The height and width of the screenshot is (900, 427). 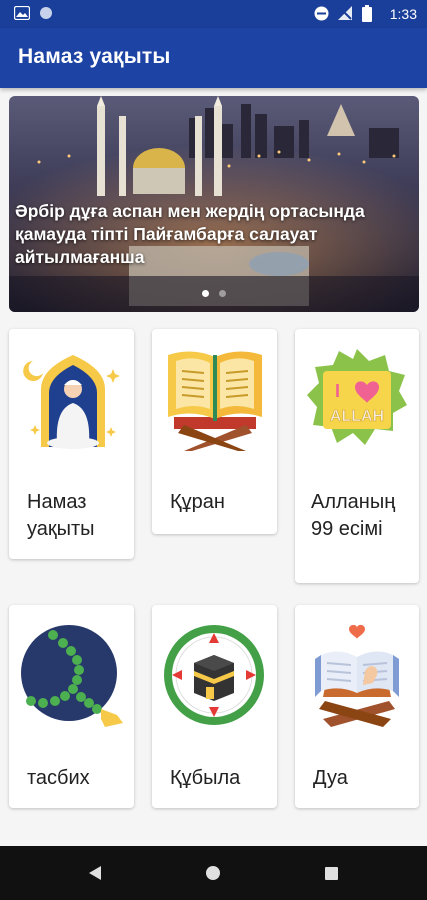 What do you see at coordinates (403, 14) in the screenshot?
I see `status-time: 1:33` at bounding box center [403, 14].